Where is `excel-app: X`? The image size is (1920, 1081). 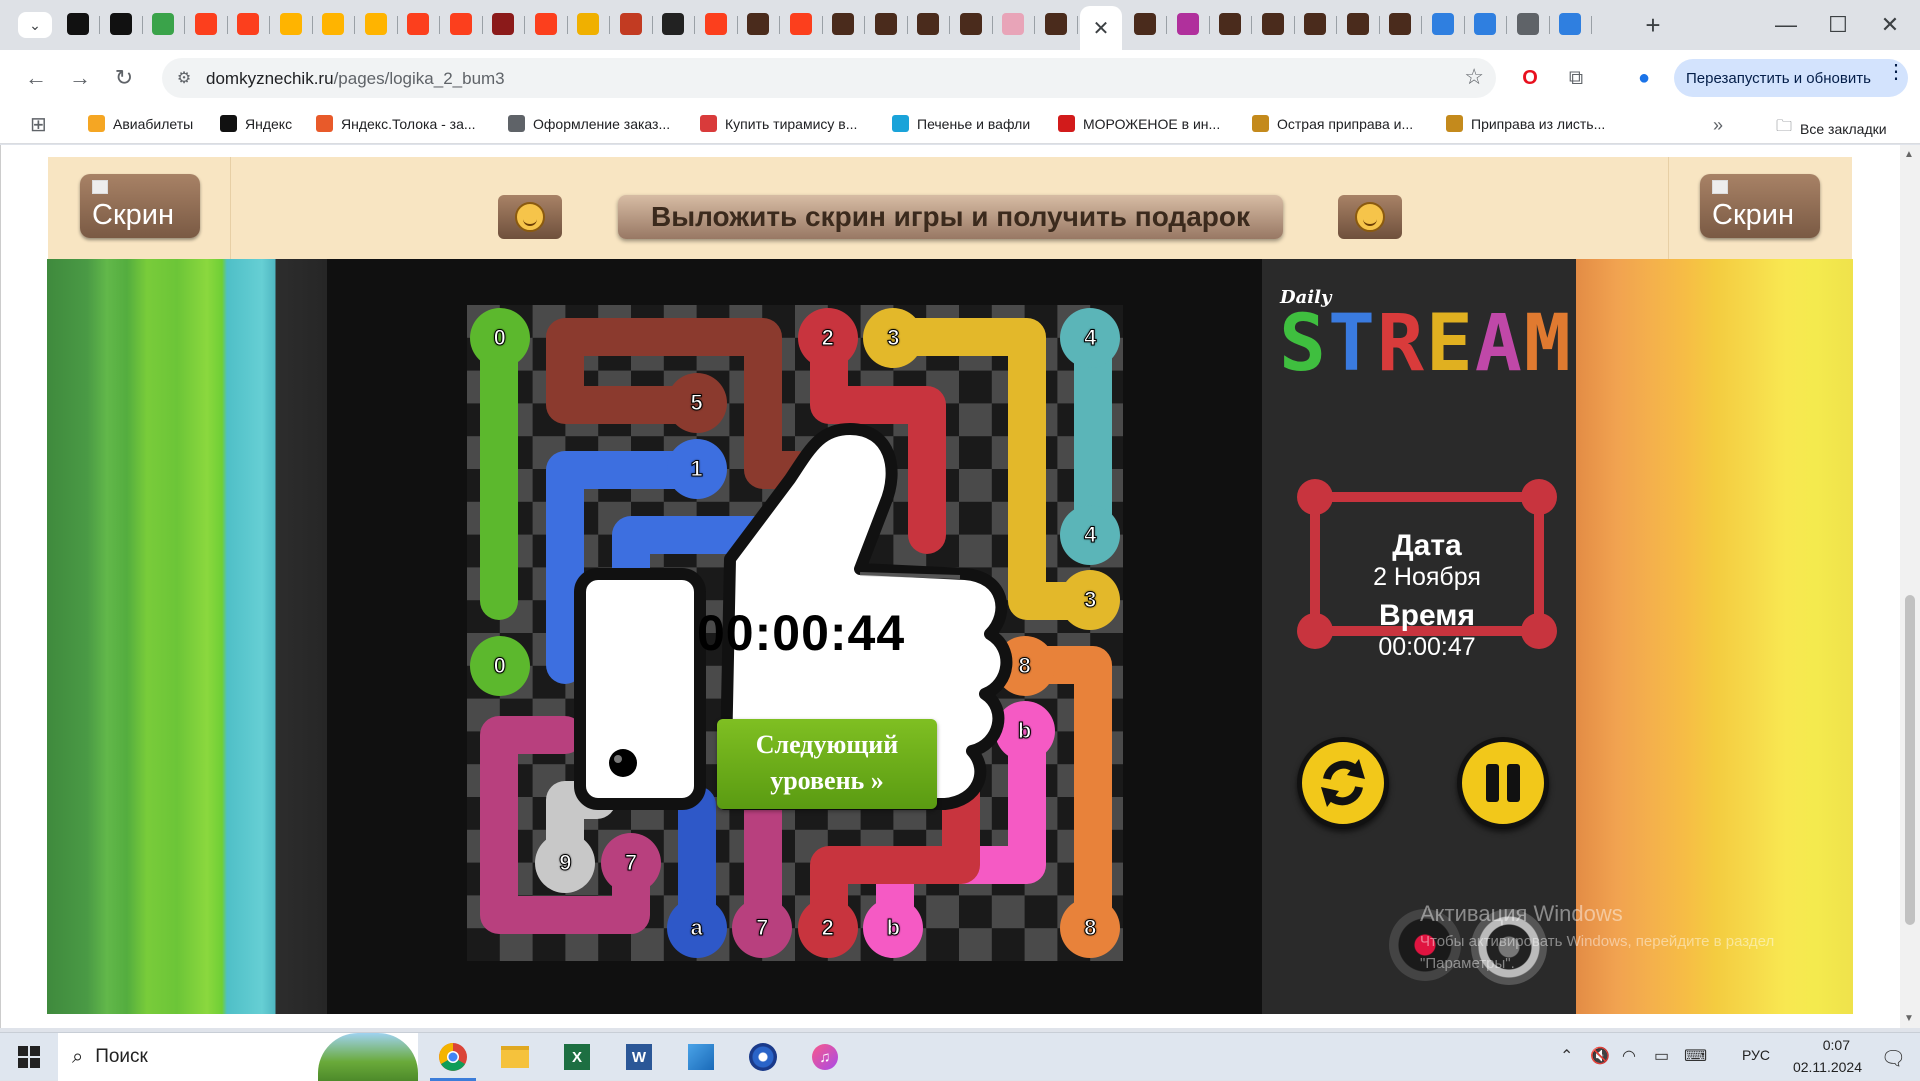 excel-app: X is located at coordinates (577, 1057).